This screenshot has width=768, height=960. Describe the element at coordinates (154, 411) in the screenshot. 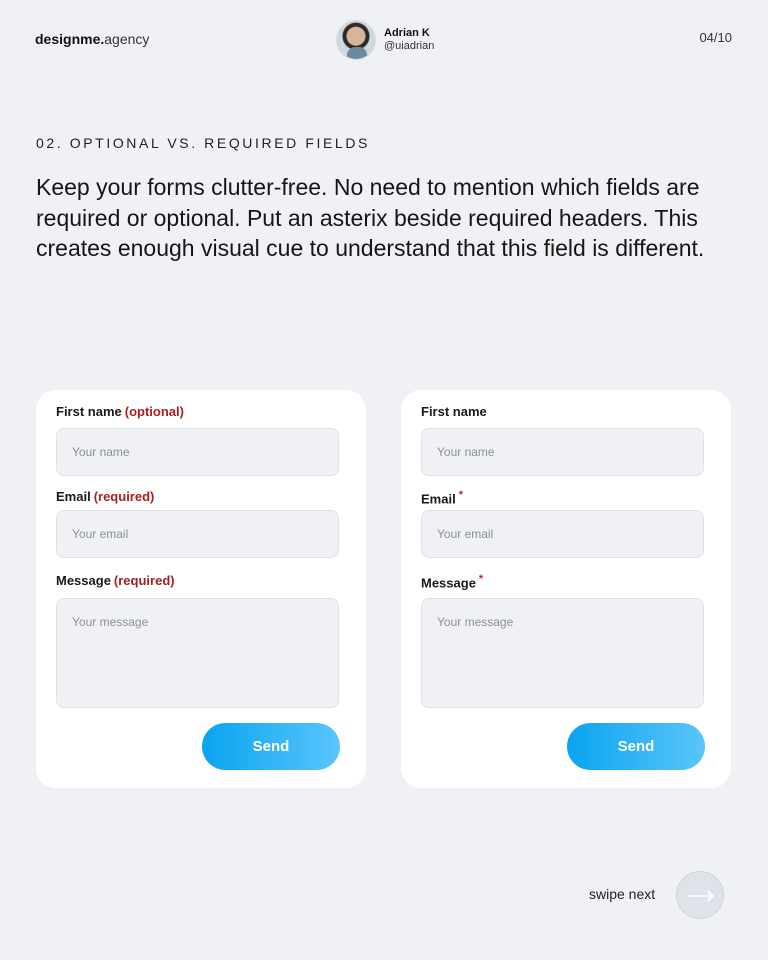

I see `optional-tag: (optional)` at that location.